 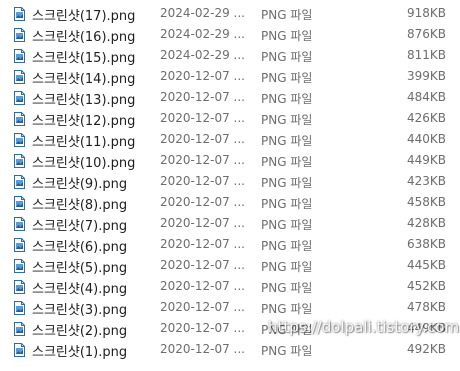 I want to click on file-name: 스크린샷(12).png, so click(x=84, y=121).